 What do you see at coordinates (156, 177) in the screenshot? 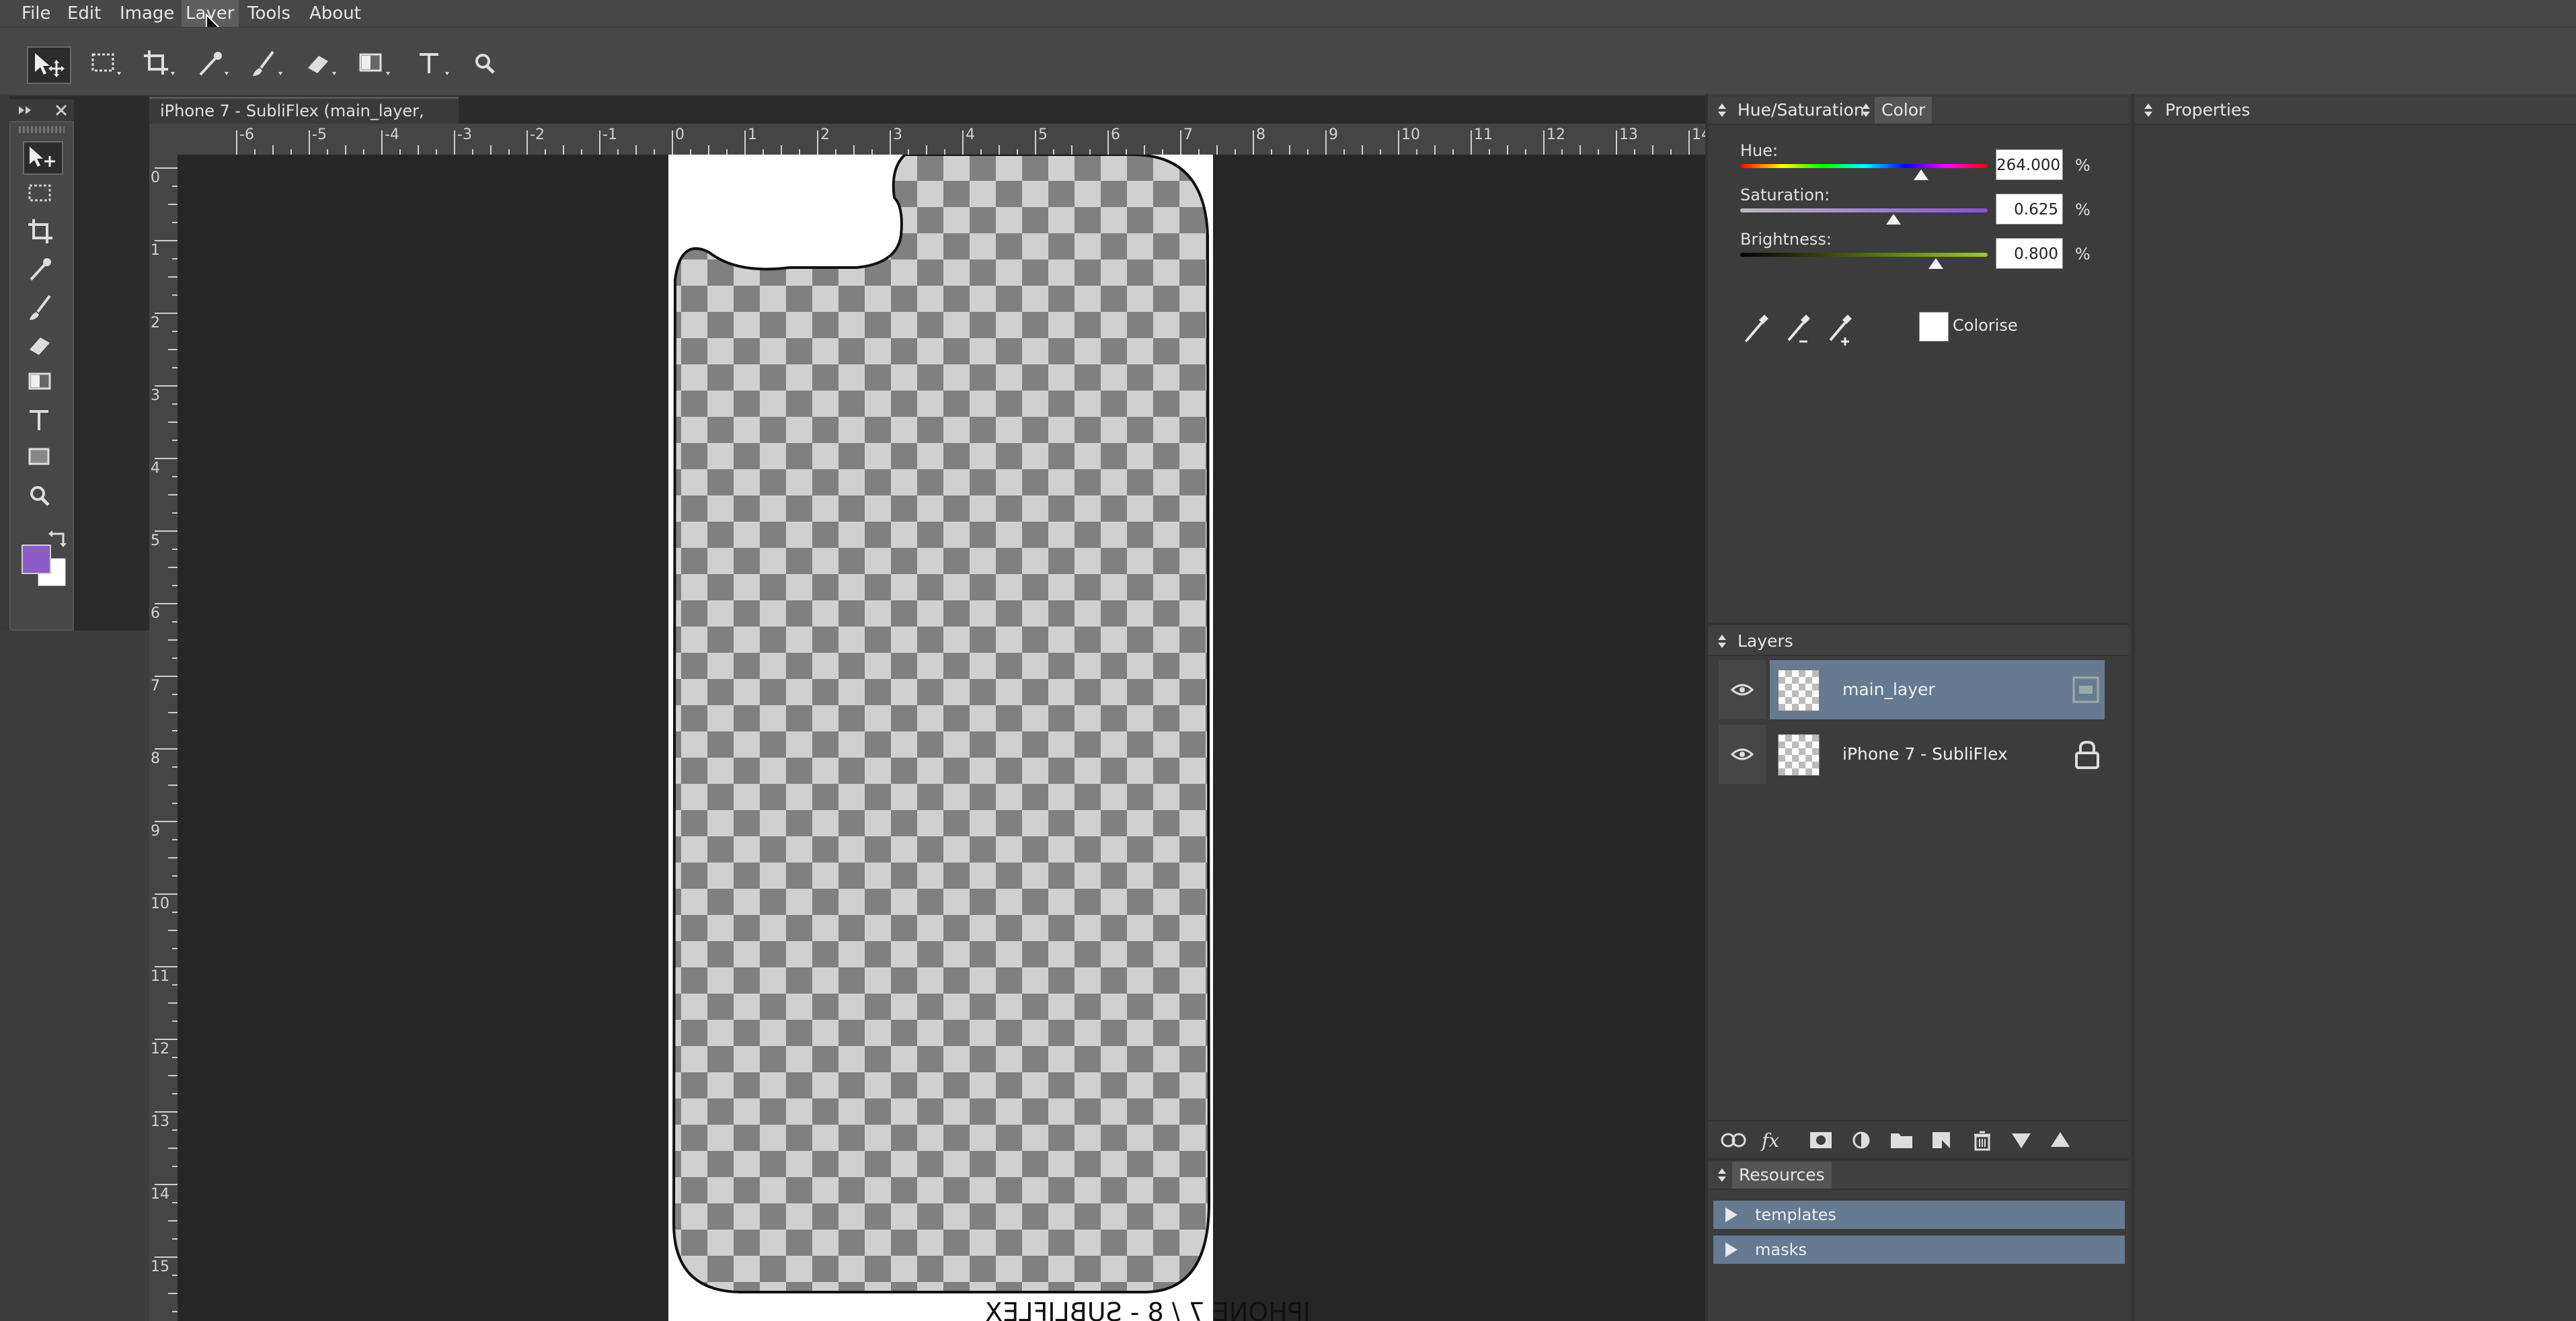
I see `ruler-label: 0` at bounding box center [156, 177].